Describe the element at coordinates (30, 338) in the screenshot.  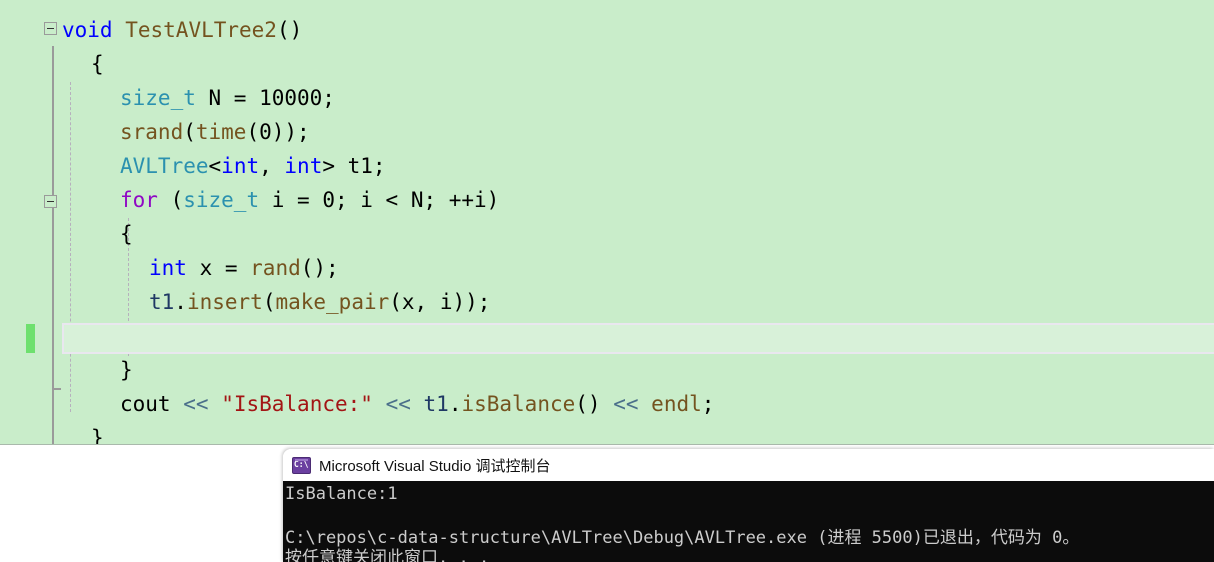
I see `change-bar-marker` at that location.